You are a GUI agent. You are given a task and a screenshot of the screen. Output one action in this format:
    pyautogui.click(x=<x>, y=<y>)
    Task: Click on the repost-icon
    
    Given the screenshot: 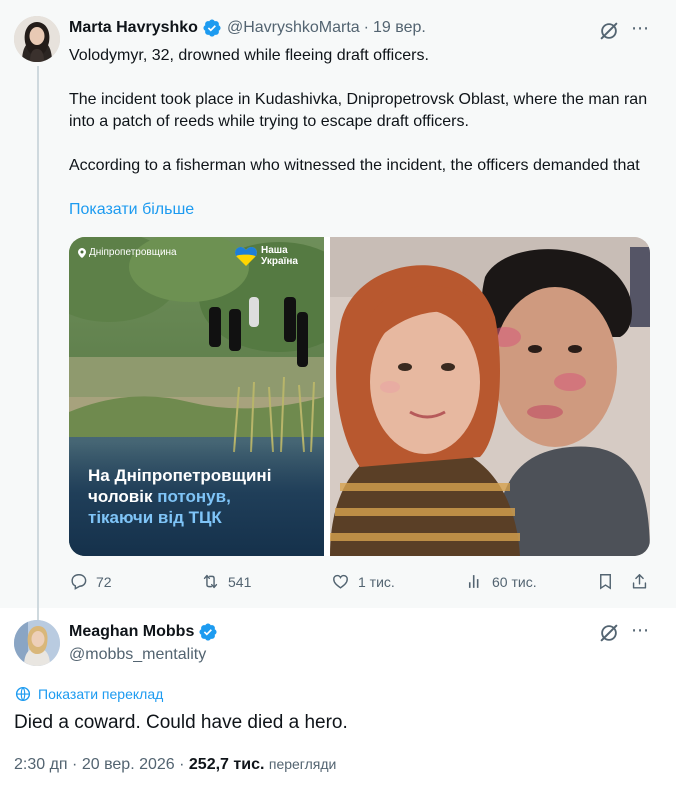 What is the action you would take?
    pyautogui.click(x=210, y=581)
    